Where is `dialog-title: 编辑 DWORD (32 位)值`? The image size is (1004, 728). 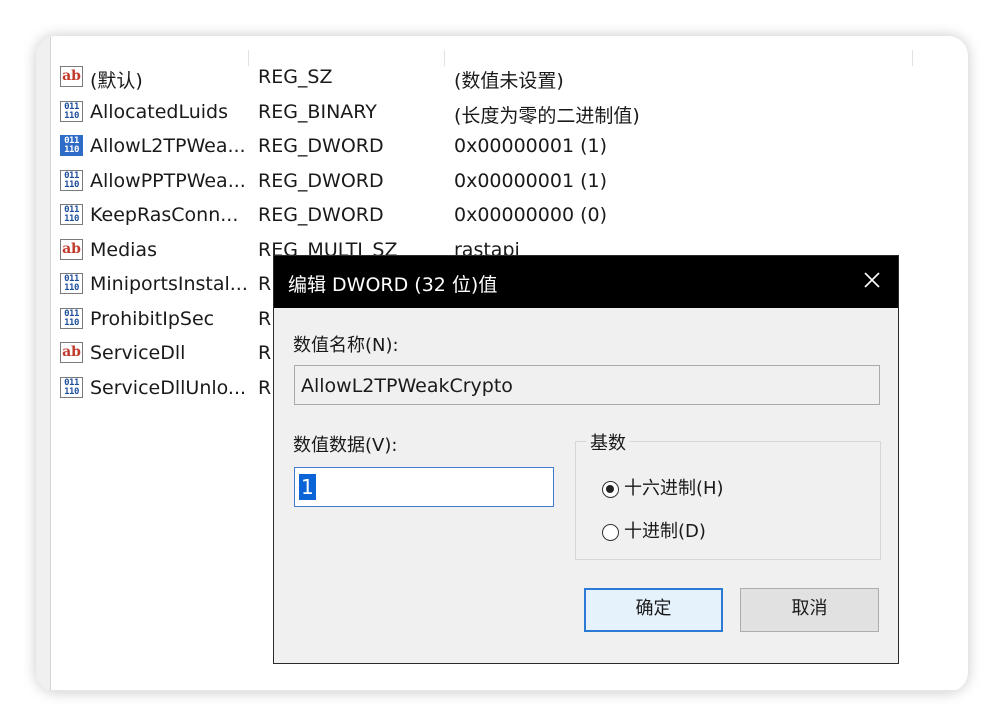 dialog-title: 编辑 DWORD (32 位)值 is located at coordinates (393, 285).